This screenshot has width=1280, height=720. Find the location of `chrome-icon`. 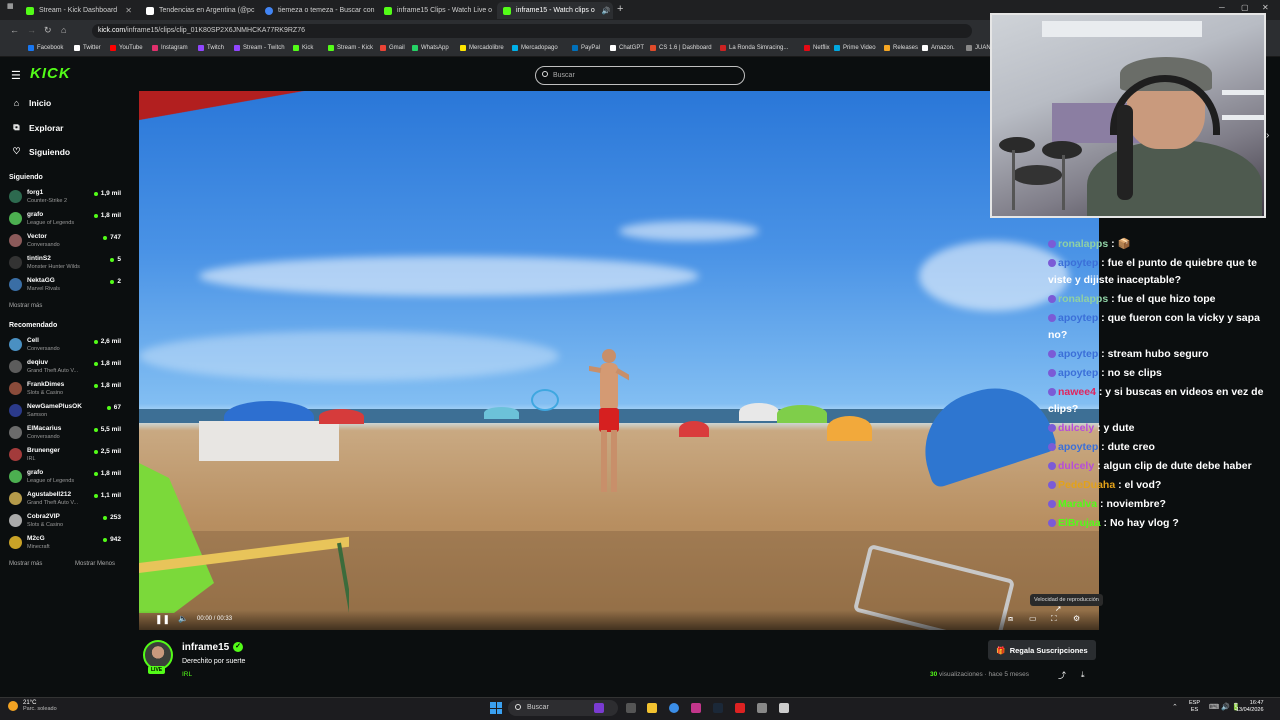

chrome-icon is located at coordinates (674, 708).